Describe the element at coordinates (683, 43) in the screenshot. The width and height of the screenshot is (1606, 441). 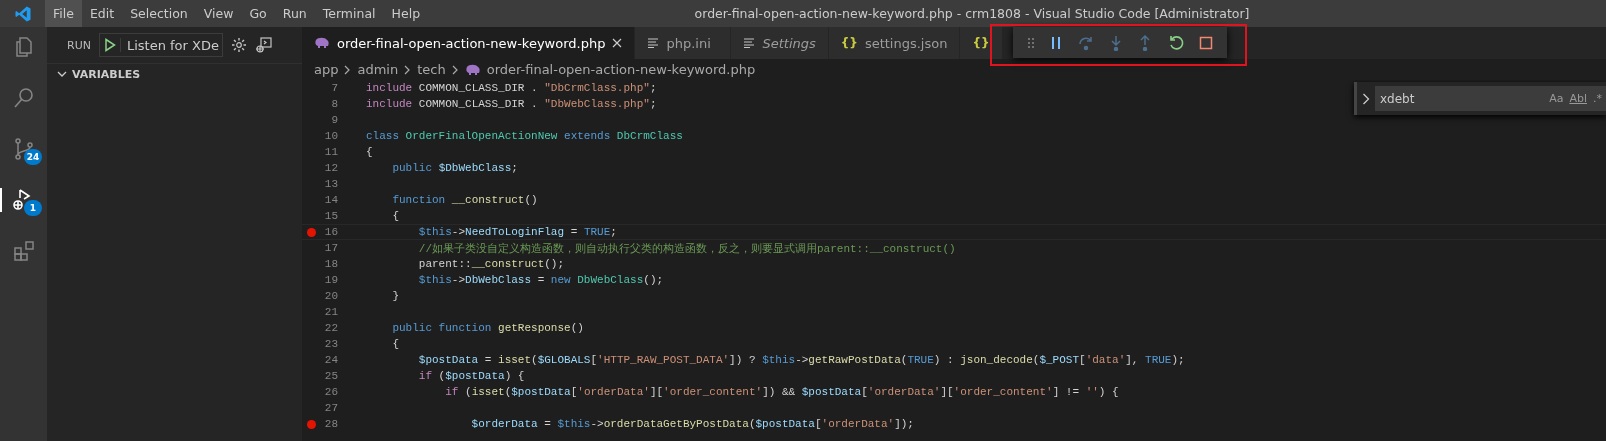
I see `editor-tab: php.ini` at that location.